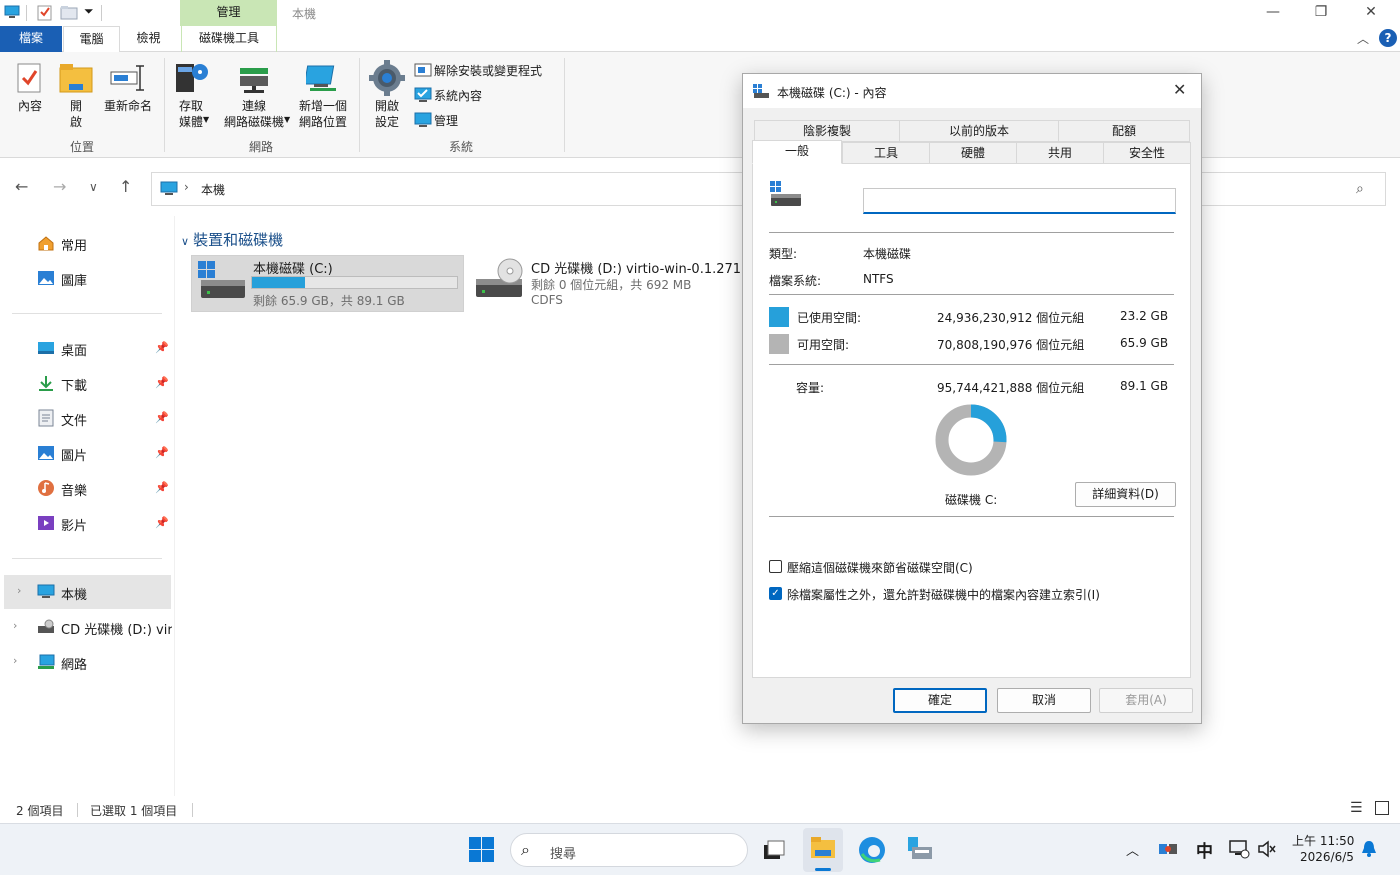 The height and width of the screenshot is (875, 1400). I want to click on capacity-bytes: 95,744,421,888 個位元組, so click(1011, 388).